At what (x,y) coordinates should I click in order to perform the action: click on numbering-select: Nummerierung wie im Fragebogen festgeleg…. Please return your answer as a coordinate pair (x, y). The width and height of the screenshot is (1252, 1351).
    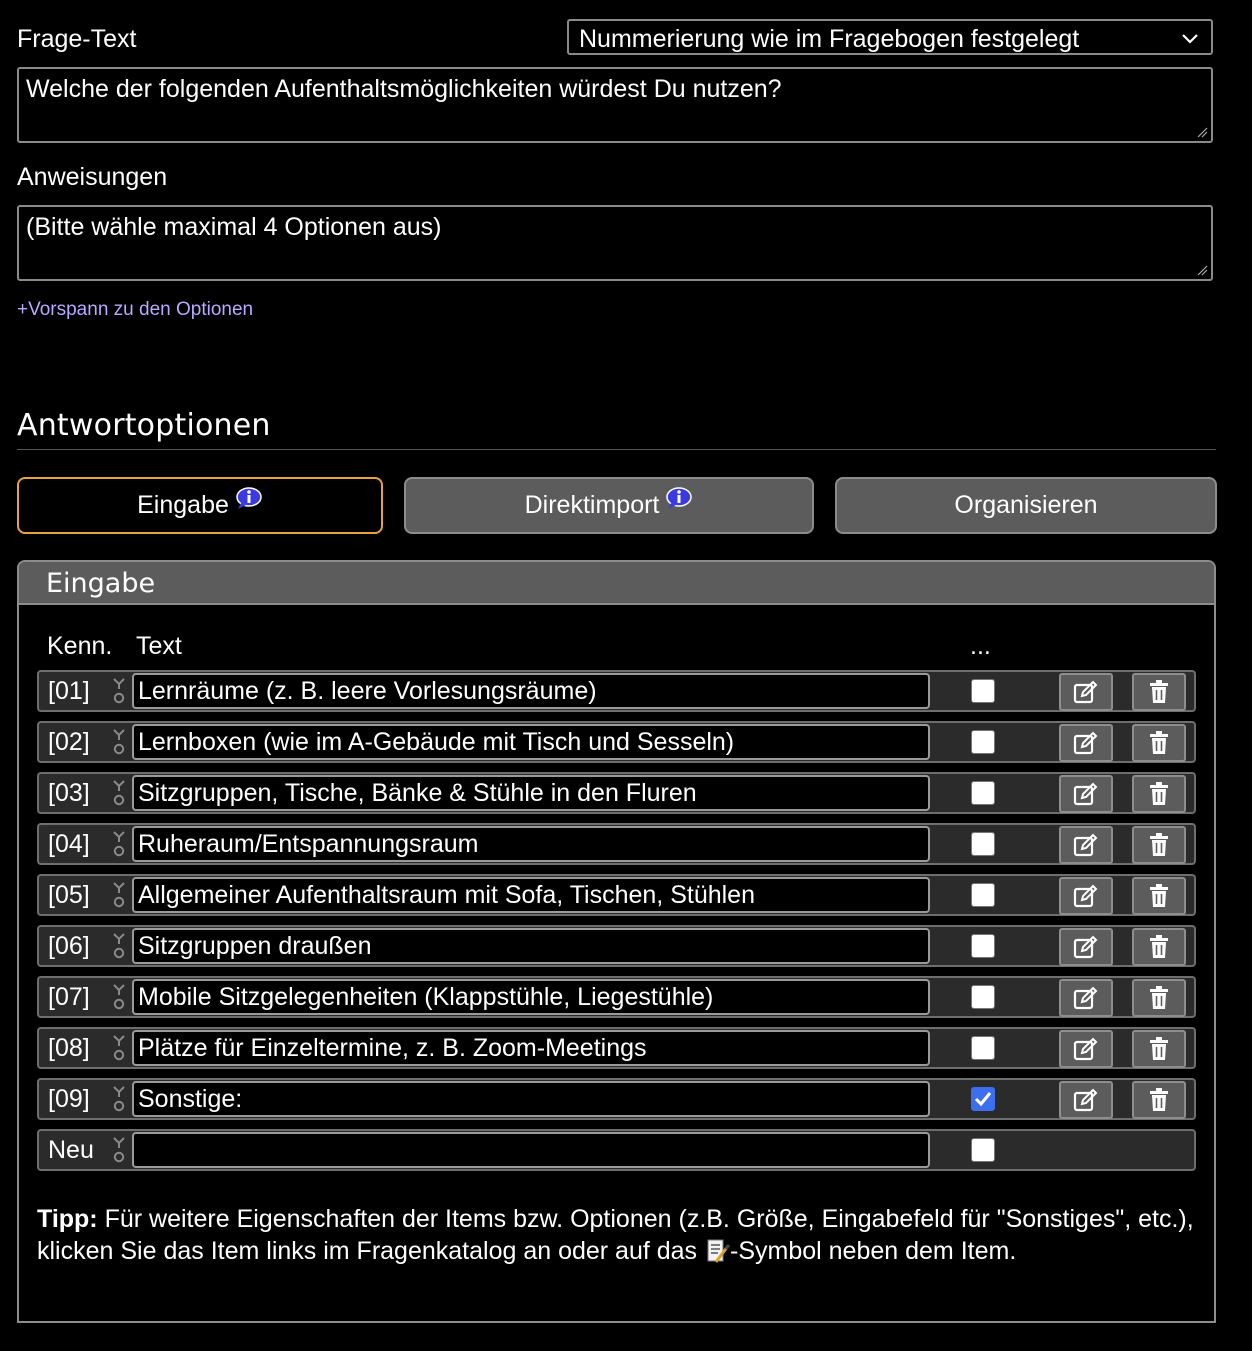
    Looking at the image, I should click on (890, 37).